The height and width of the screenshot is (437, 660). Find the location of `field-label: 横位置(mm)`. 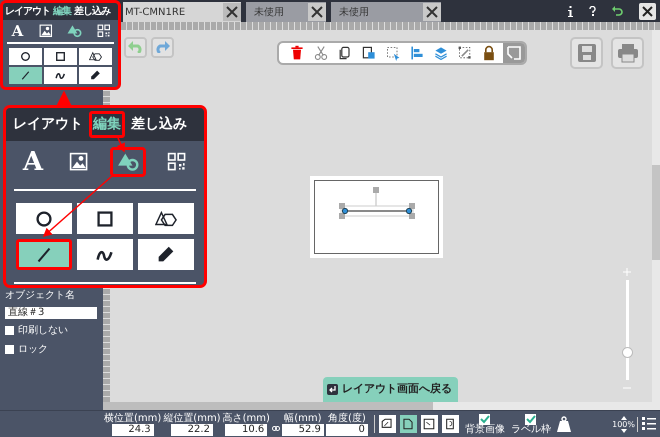

field-label: 横位置(mm) is located at coordinates (133, 418).